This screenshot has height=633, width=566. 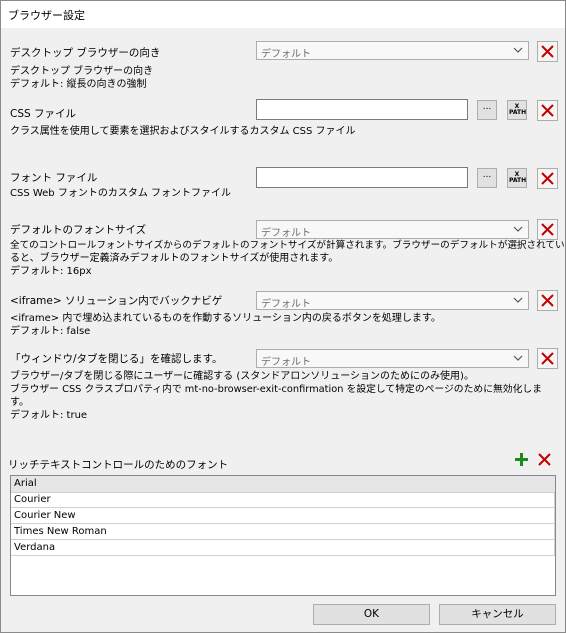 What do you see at coordinates (116, 359) in the screenshot?
I see `confirm-close-label: 「ウィンドウ/タブを閉じる」を確認します。` at bounding box center [116, 359].